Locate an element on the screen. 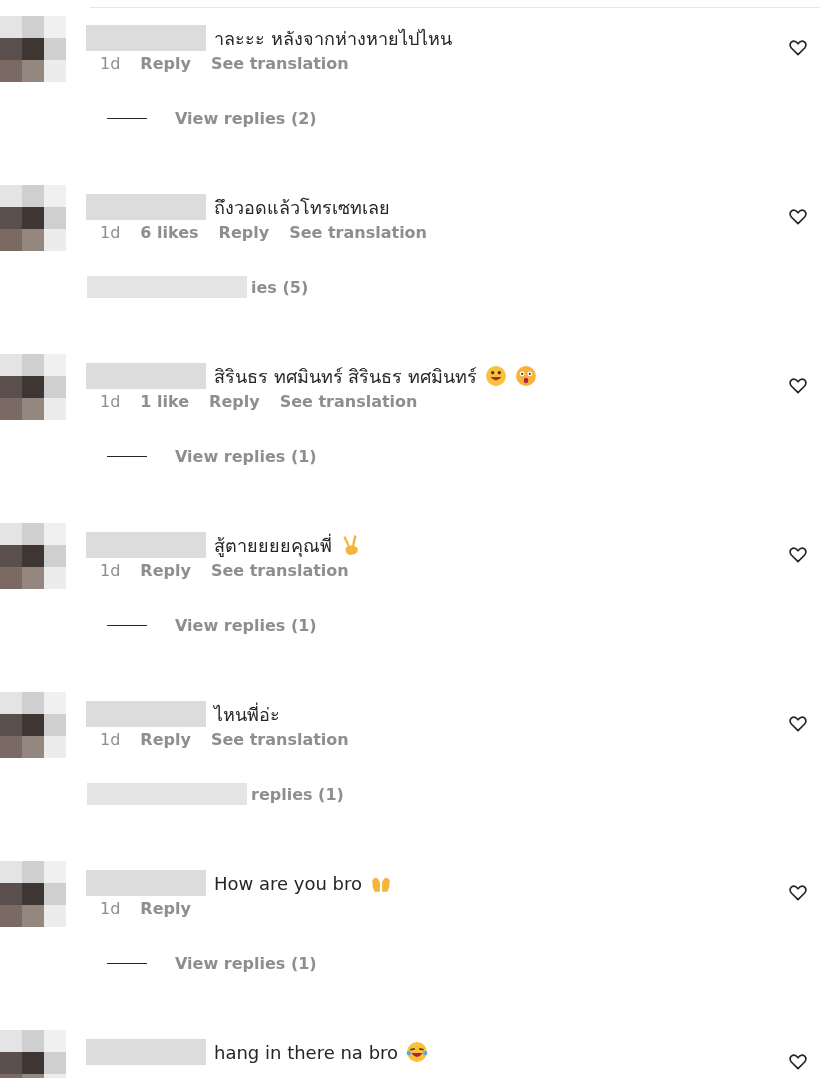 The width and height of the screenshot is (820, 1078). comment-text: ไหนพี่อ่ะ is located at coordinates (247, 714).